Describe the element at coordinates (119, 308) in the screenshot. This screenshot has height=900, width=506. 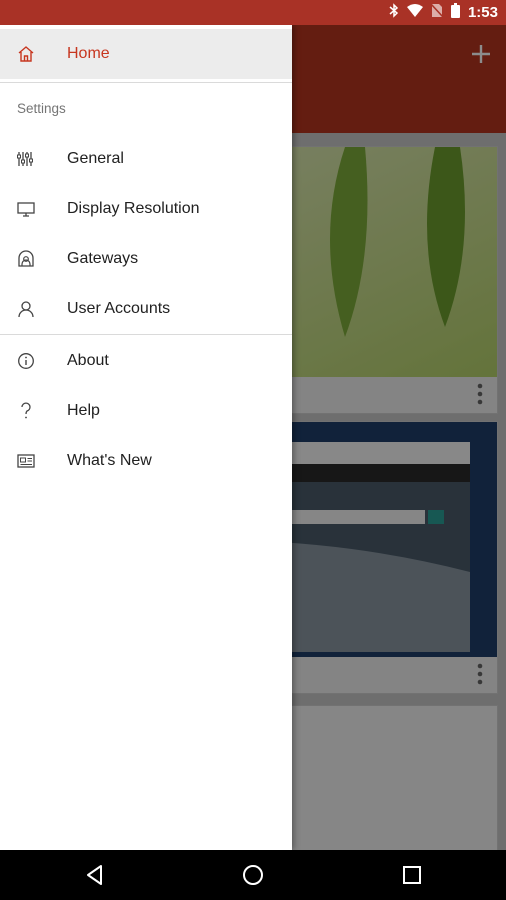
I see `drawer-item-label: User Accounts` at that location.